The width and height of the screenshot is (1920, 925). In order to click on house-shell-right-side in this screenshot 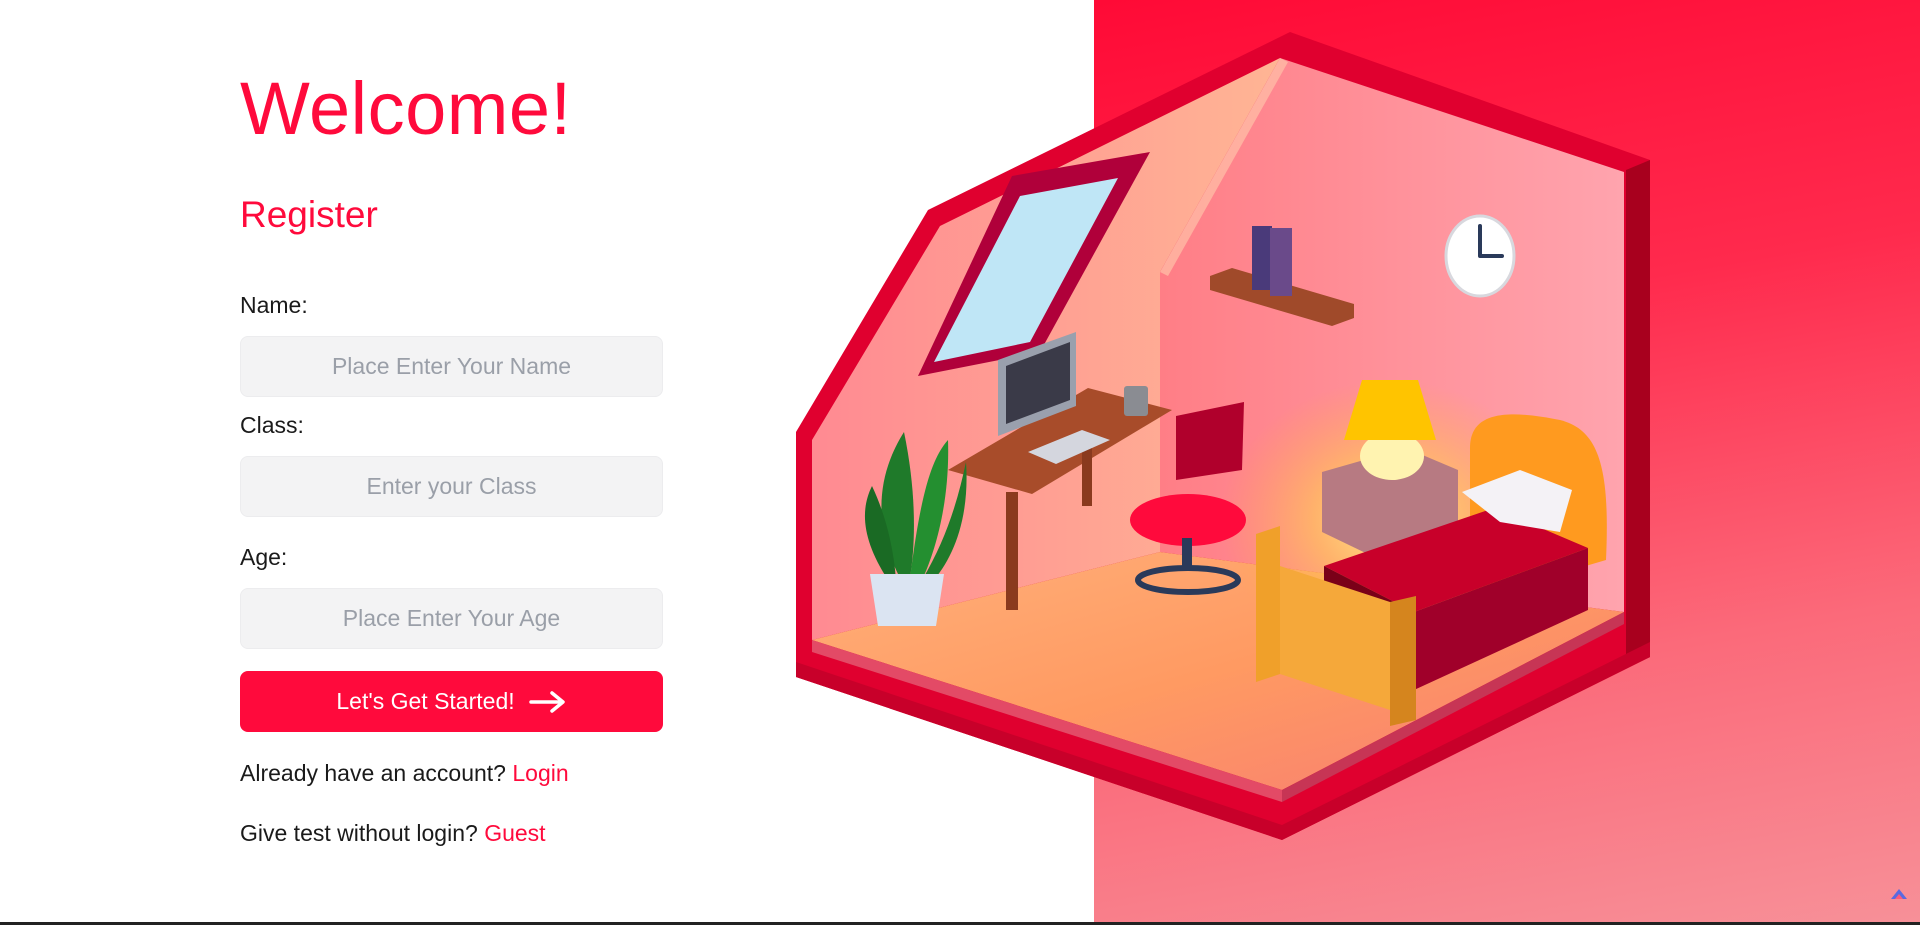, I will do `click(1638, 414)`.